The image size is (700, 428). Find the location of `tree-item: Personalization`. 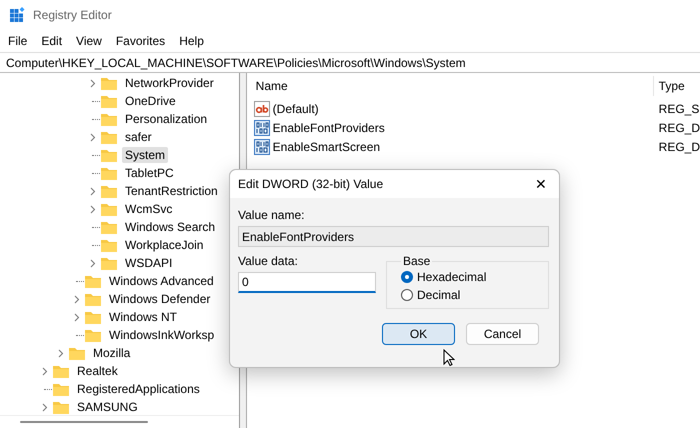

tree-item: Personalization is located at coordinates (166, 119).